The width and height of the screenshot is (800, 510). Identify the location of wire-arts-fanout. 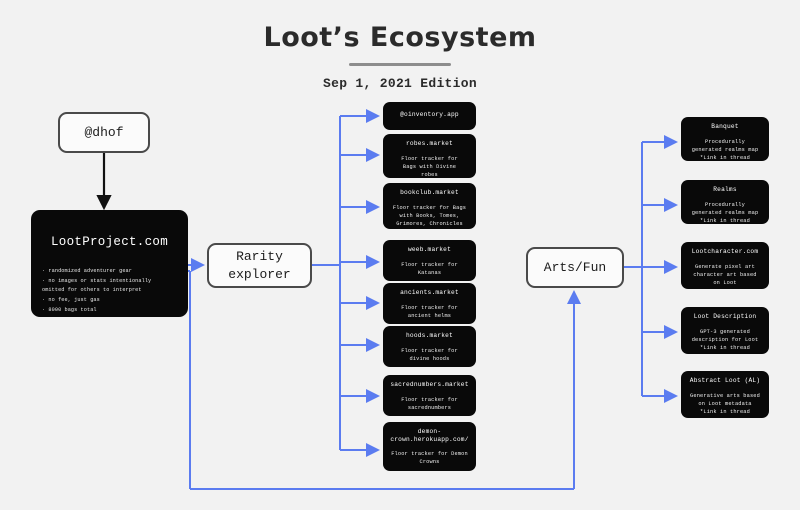
(651, 269).